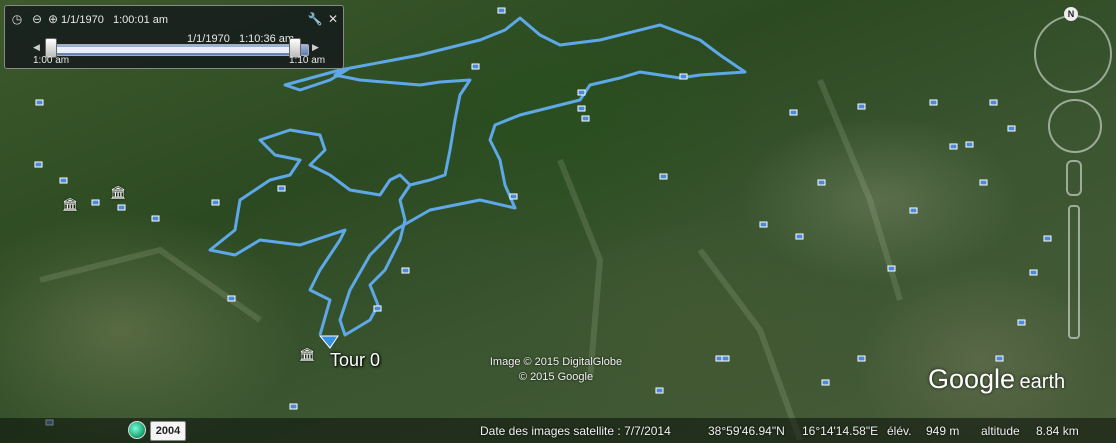 Image resolution: width=1116 pixels, height=443 pixels. I want to click on range-start-label: 1:00 am, so click(51, 60).